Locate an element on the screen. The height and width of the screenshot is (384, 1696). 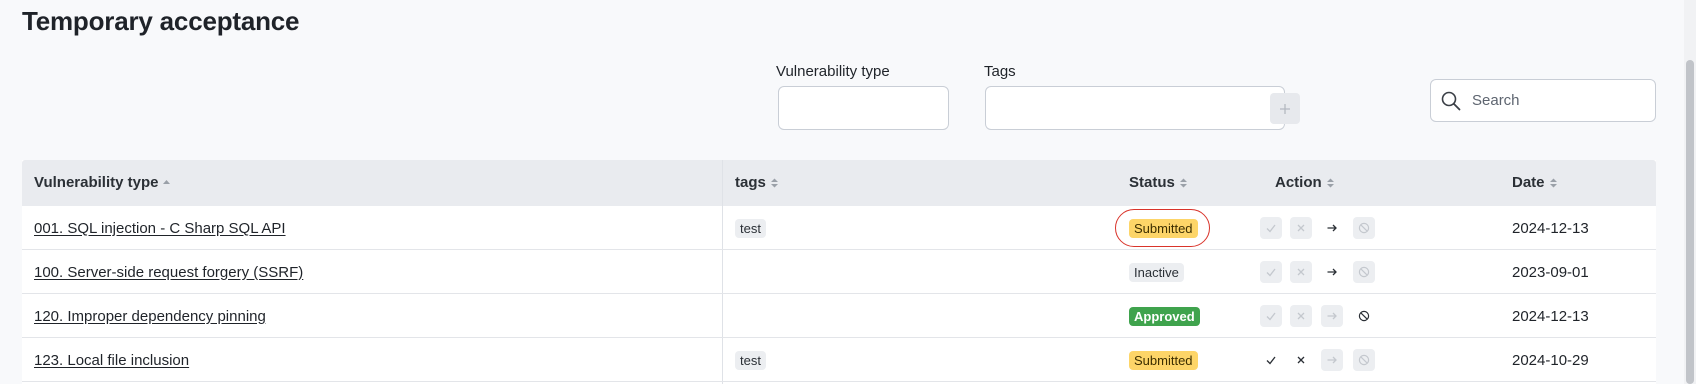
column-header-action: Action is located at coordinates (1305, 182).